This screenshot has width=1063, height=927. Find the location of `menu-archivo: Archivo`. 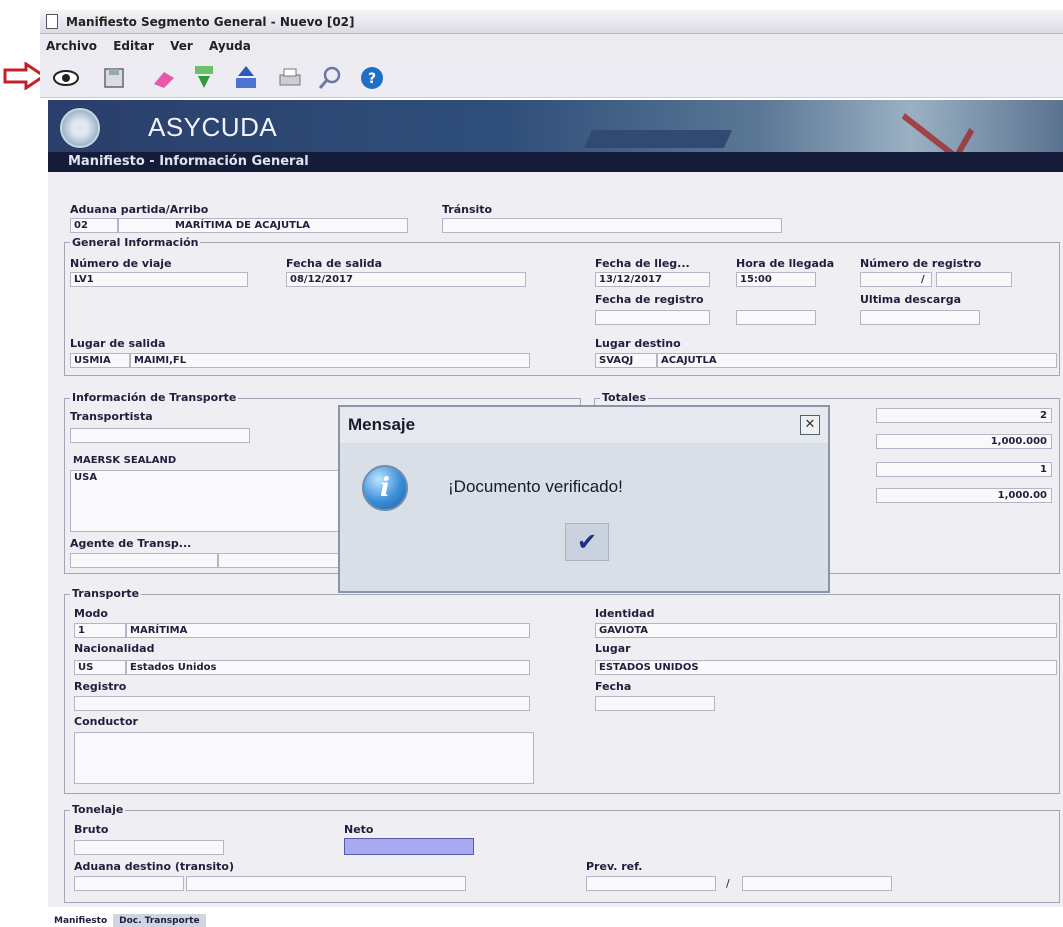

menu-archivo: Archivo is located at coordinates (71, 46).